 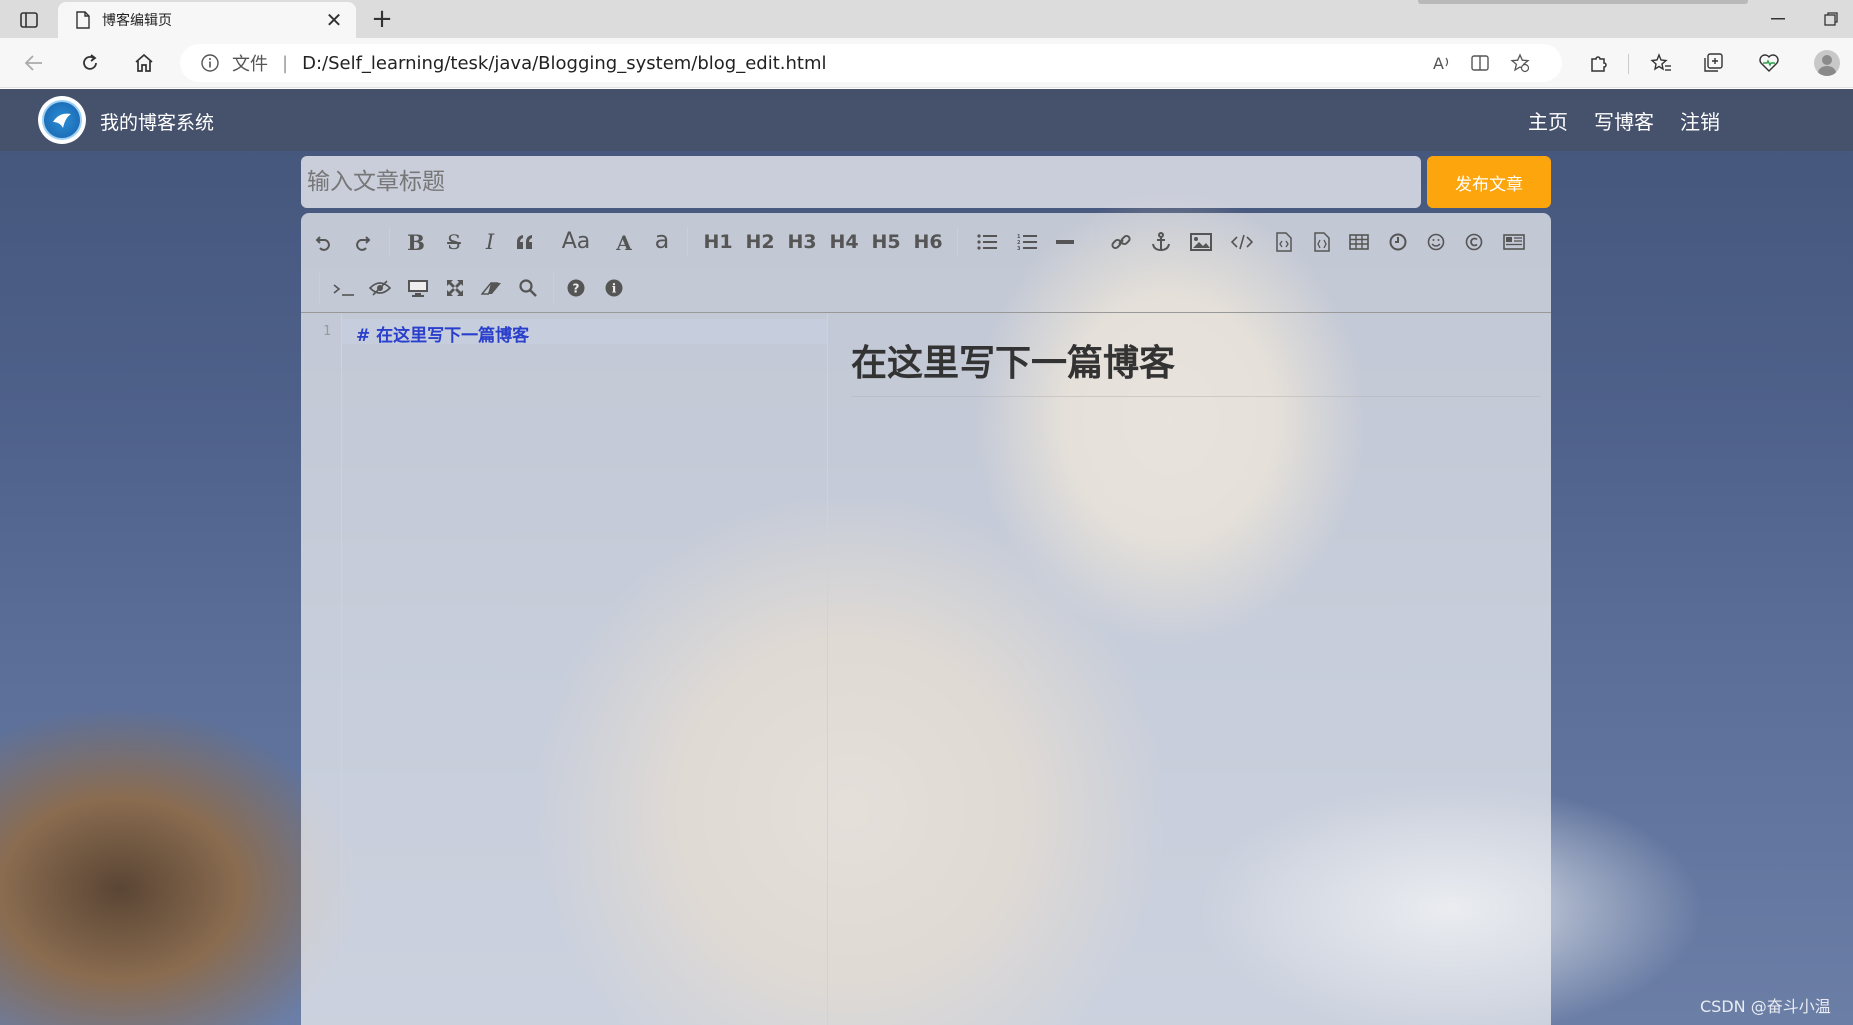 I want to click on strikethrough-icon: S, so click(x=454, y=242).